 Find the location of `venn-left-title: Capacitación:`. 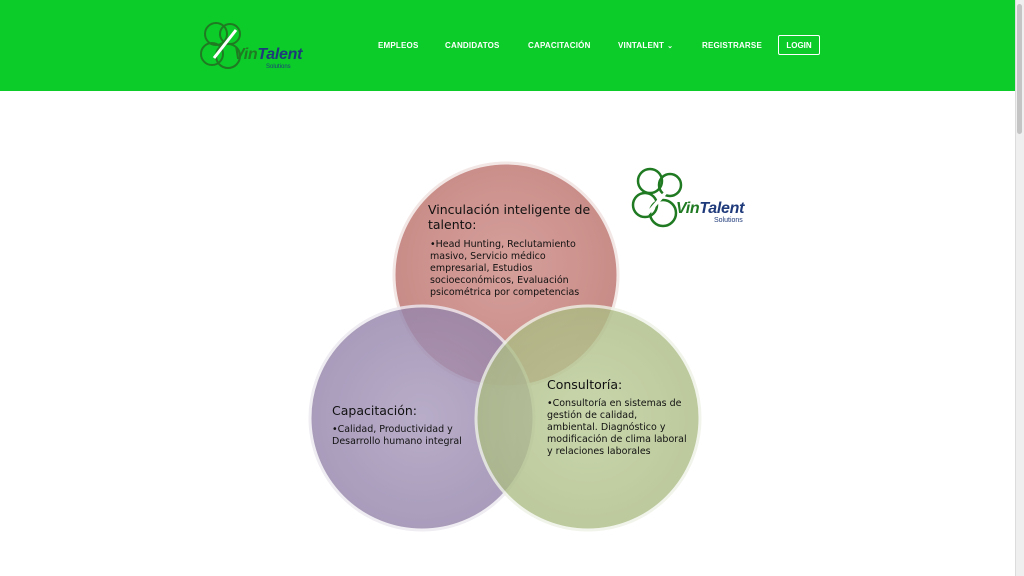

venn-left-title: Capacitación: is located at coordinates (375, 410).